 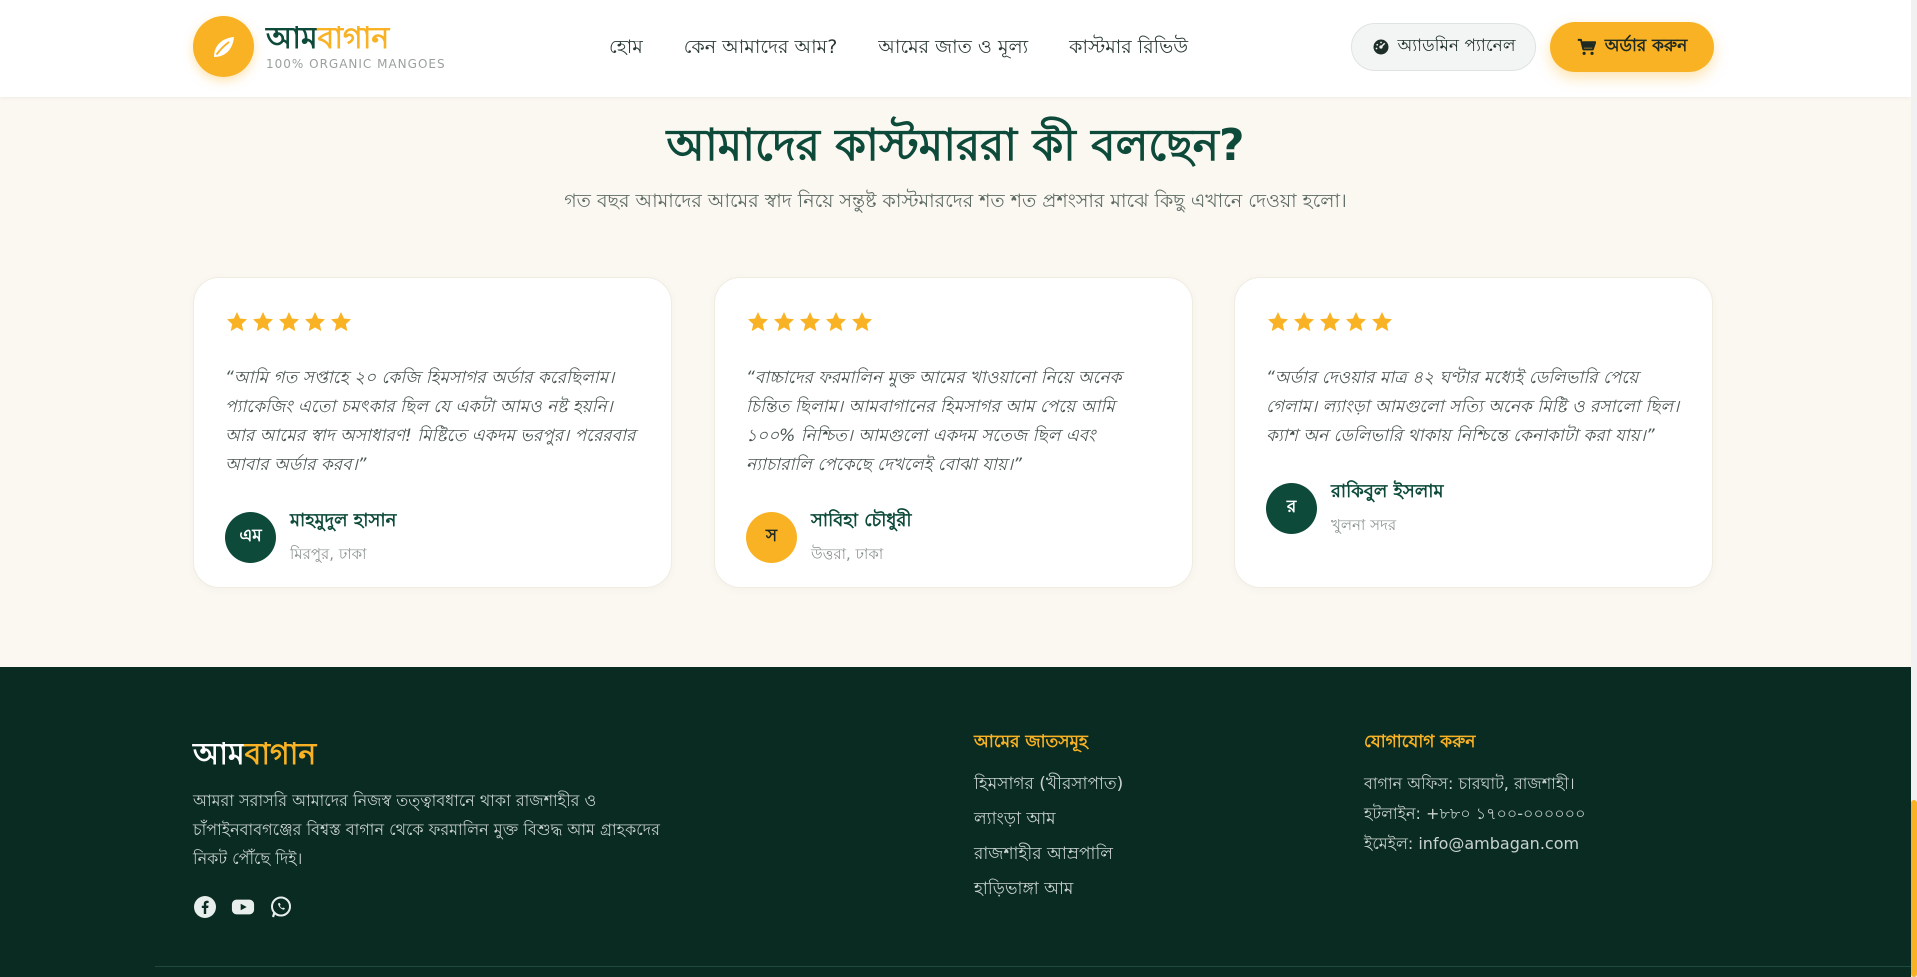 What do you see at coordinates (280, 754) in the screenshot?
I see `footer-logo-part2: বাগান` at bounding box center [280, 754].